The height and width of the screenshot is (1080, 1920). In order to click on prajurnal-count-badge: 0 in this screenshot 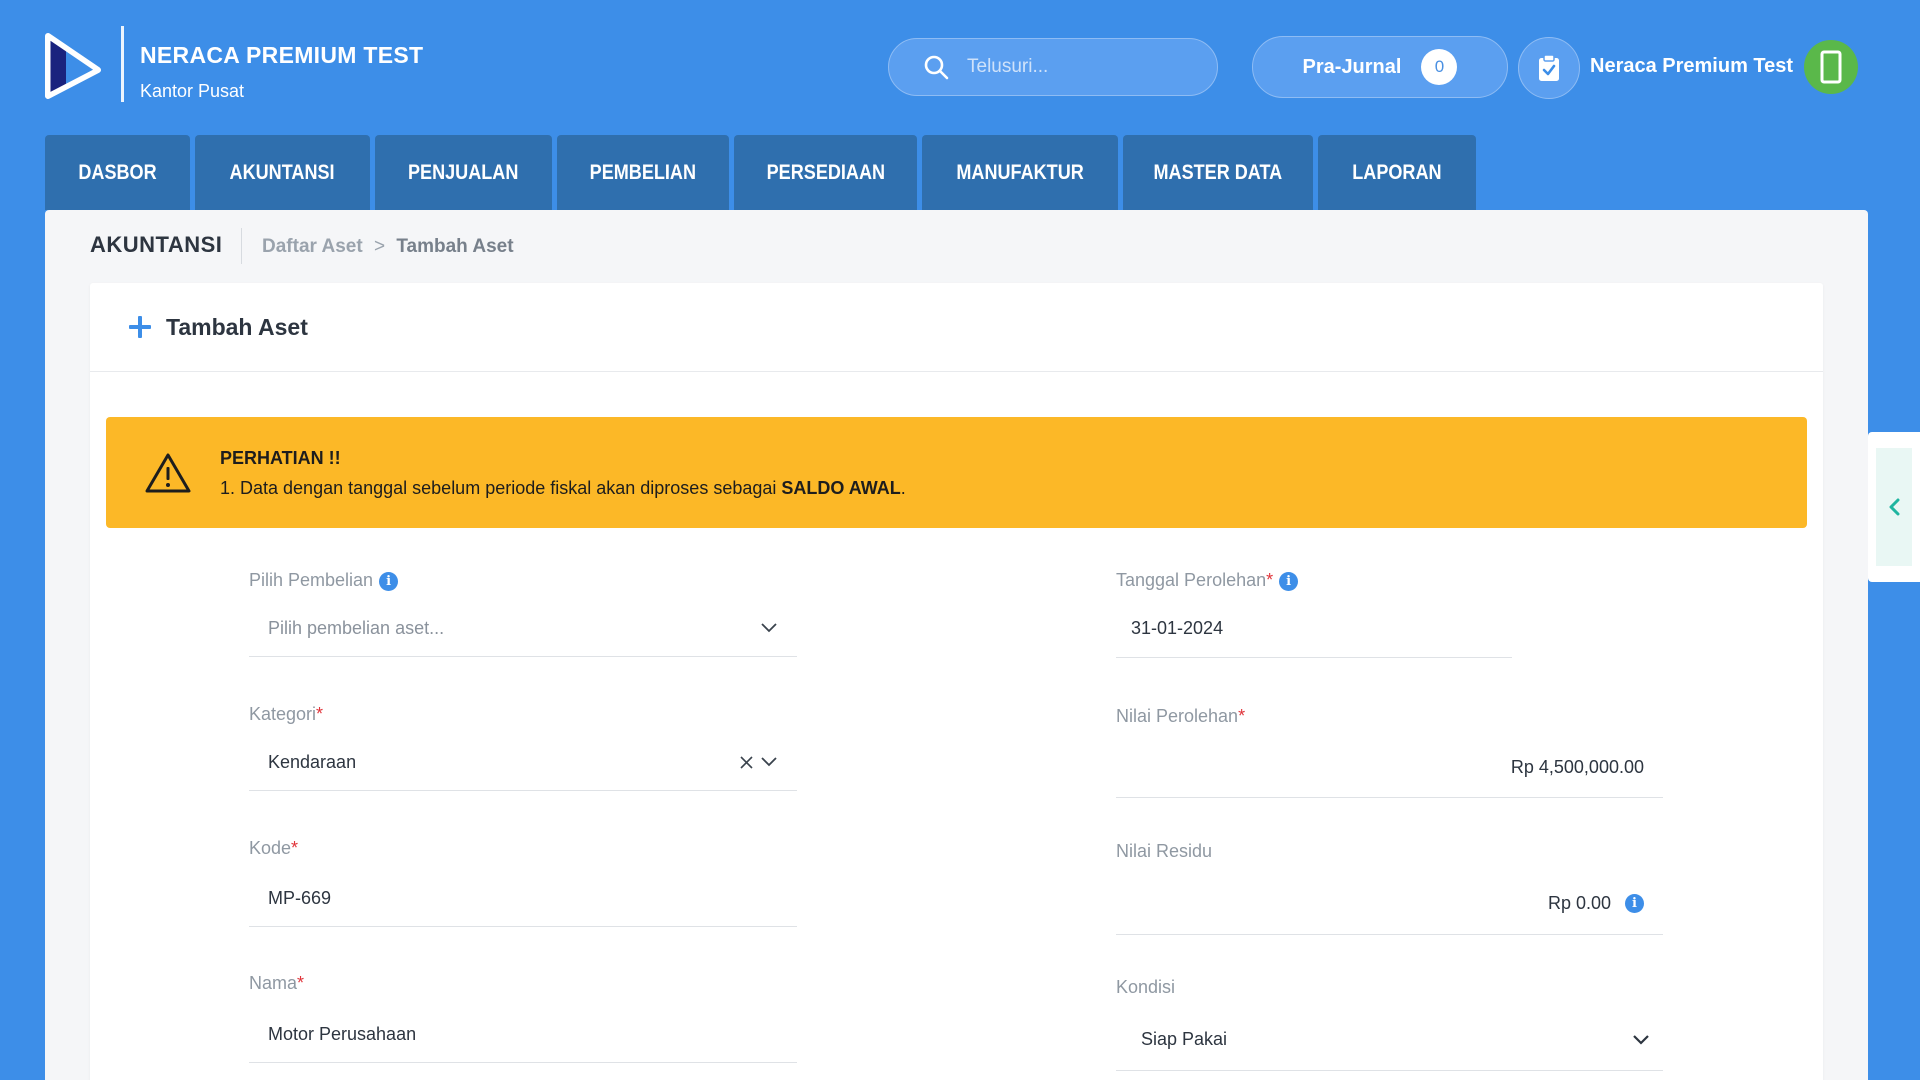, I will do `click(1439, 67)`.